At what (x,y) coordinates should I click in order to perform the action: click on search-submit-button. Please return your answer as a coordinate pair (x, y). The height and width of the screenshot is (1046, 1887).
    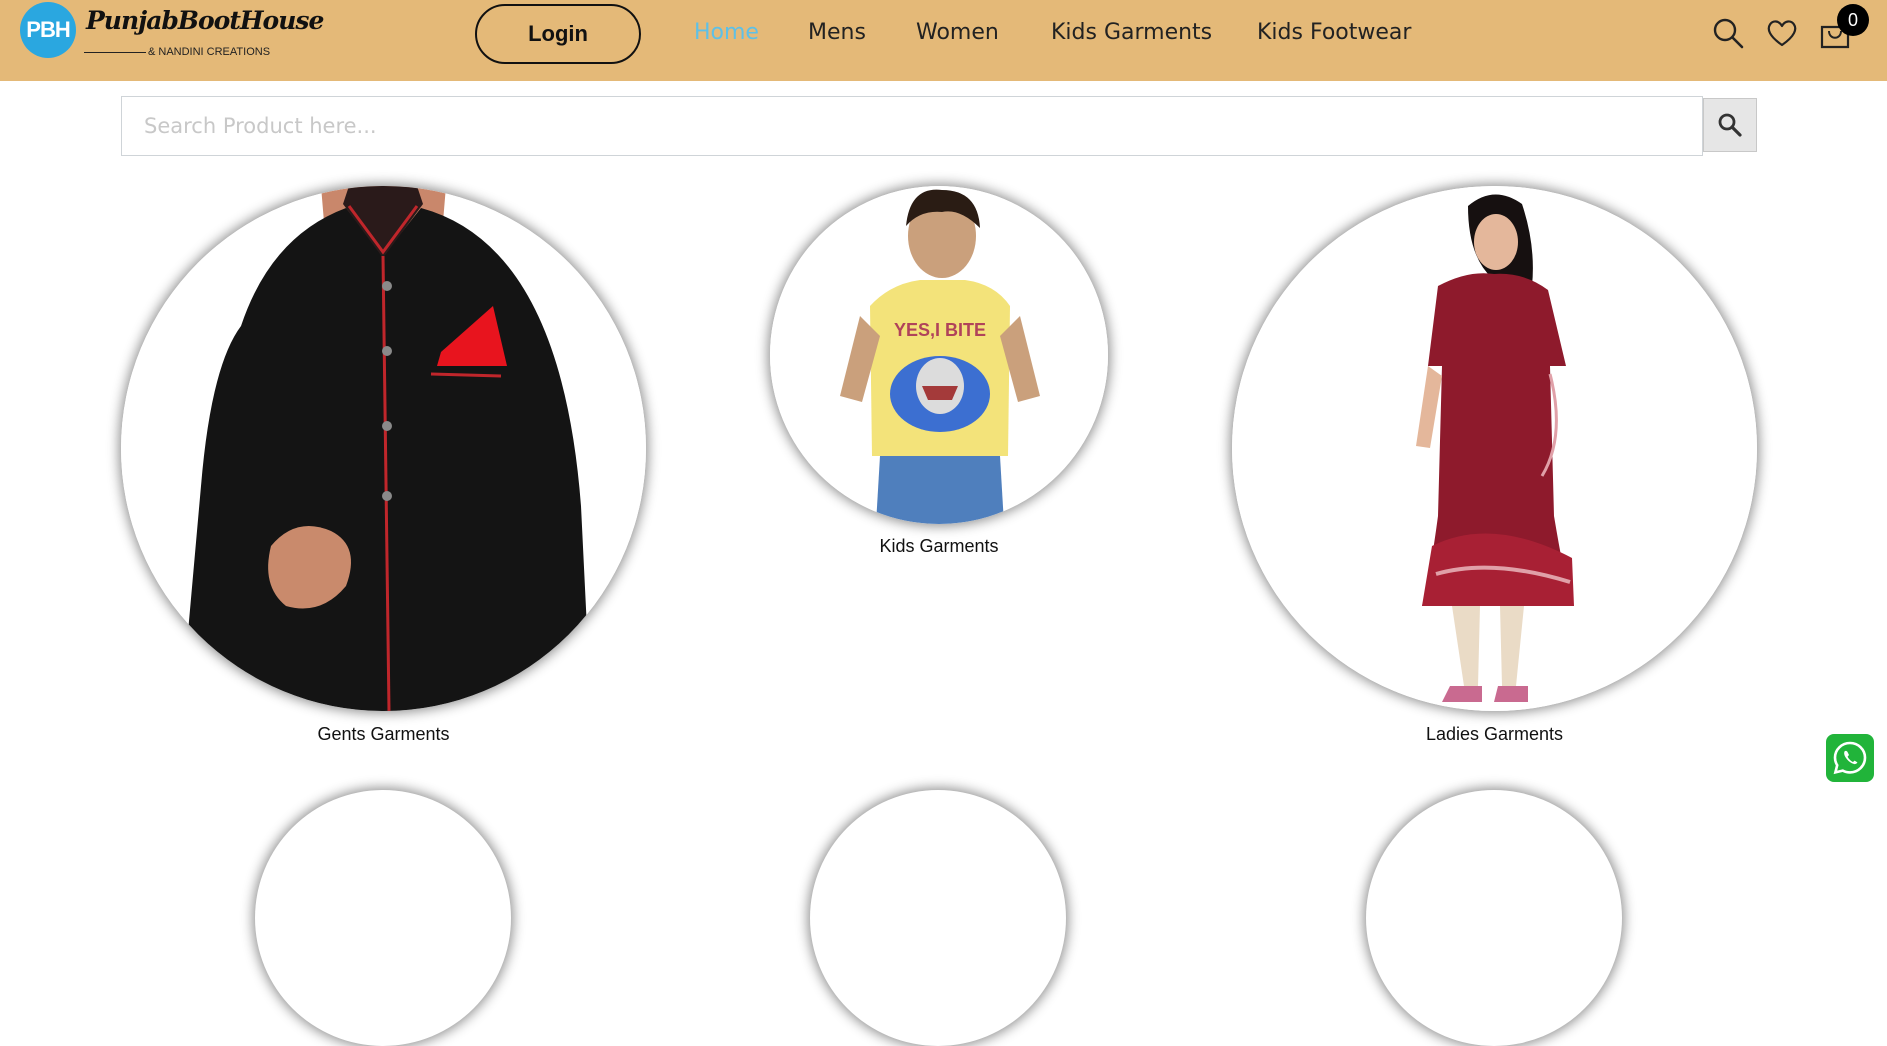
    Looking at the image, I should click on (1730, 125).